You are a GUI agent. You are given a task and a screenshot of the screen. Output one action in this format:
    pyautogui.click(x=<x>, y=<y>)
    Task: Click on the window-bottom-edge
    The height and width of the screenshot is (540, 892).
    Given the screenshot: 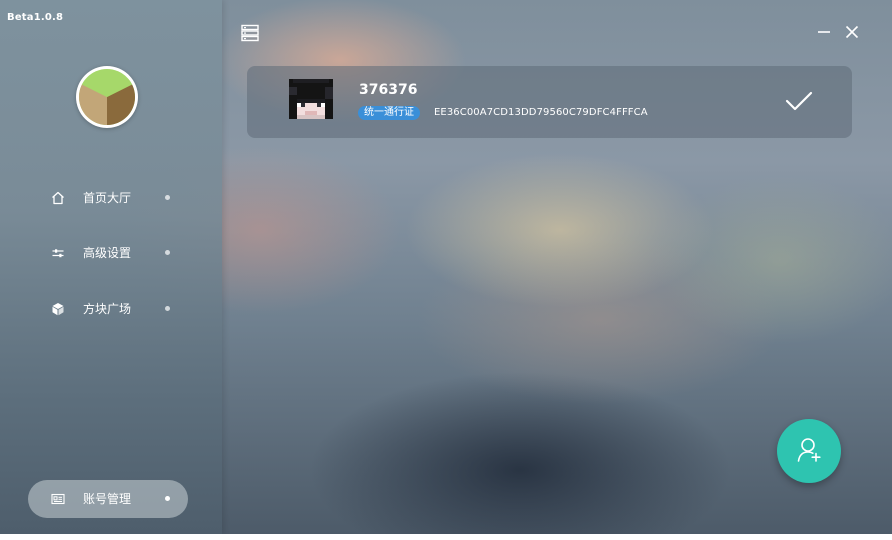 What is the action you would take?
    pyautogui.click(x=446, y=537)
    